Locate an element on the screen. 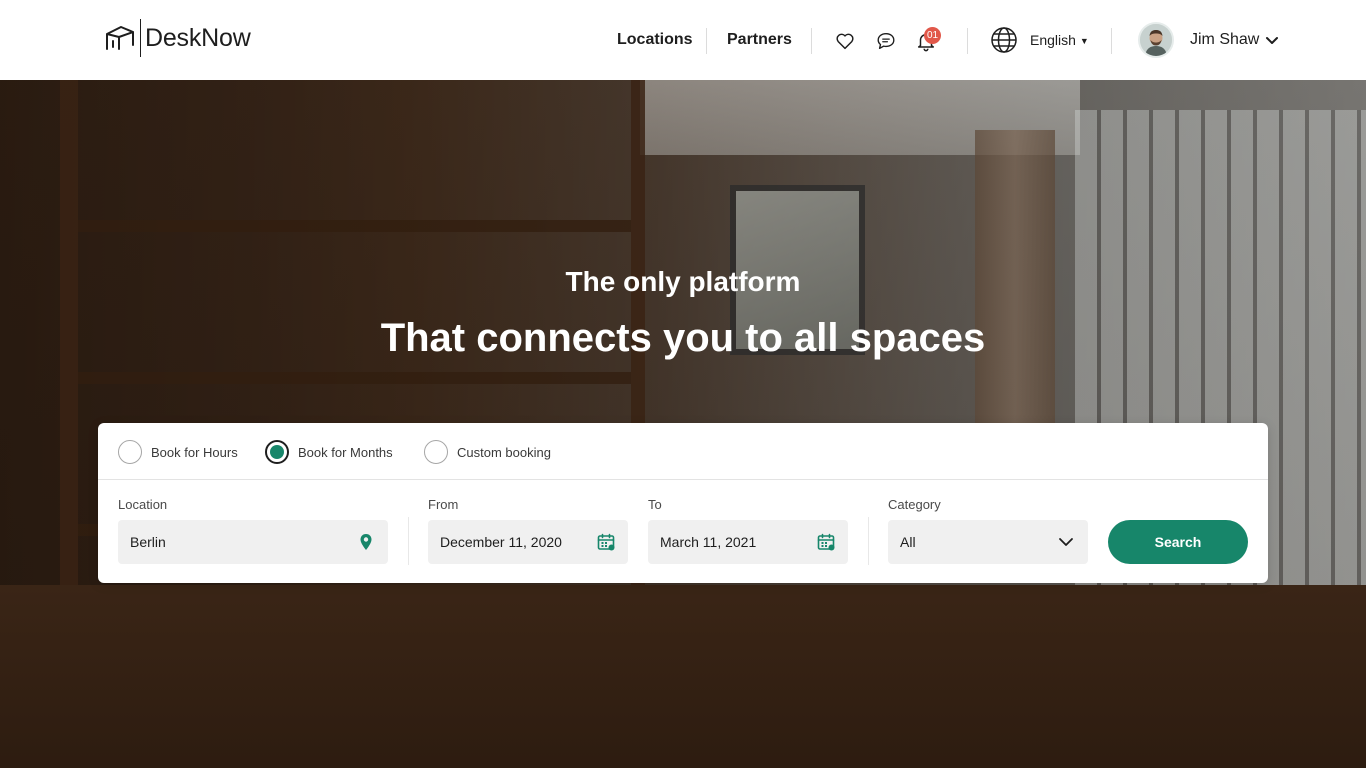  brand-logo: DeskNow is located at coordinates (177, 38).